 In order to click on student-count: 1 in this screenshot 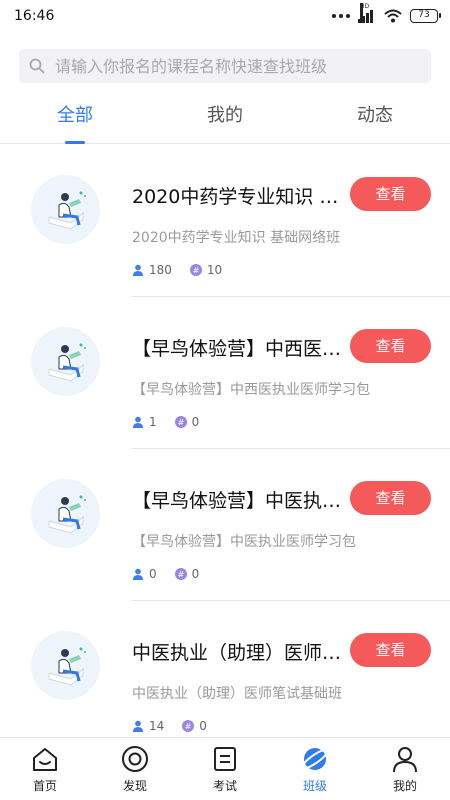, I will do `click(144, 422)`.